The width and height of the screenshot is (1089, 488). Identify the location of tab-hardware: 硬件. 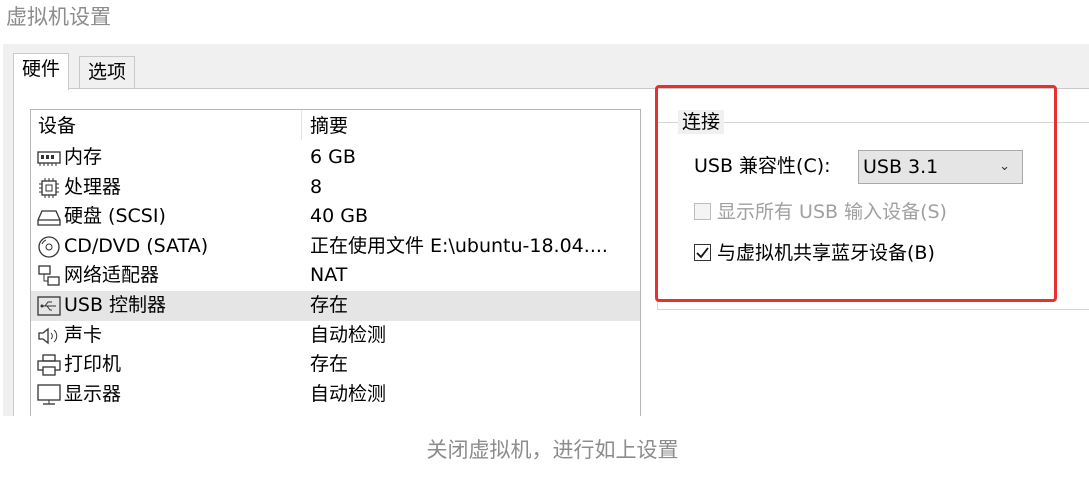
(41, 71).